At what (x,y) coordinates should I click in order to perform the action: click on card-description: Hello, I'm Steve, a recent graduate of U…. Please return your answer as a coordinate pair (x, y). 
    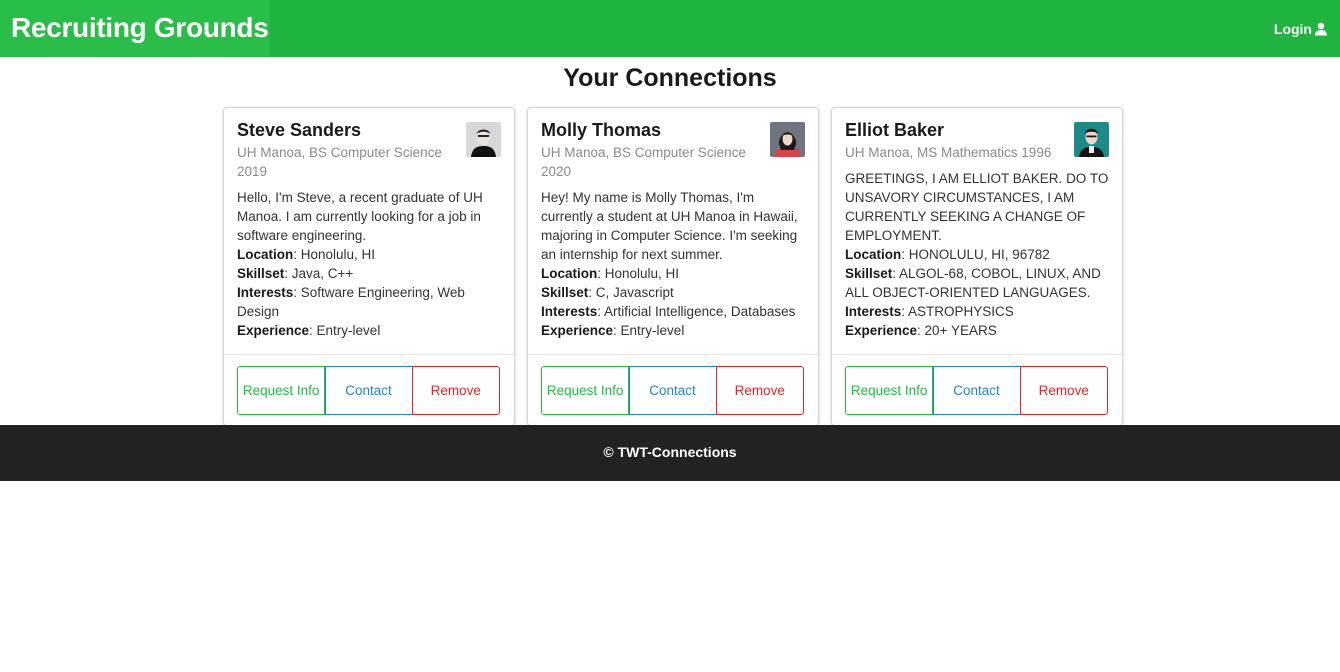
    Looking at the image, I should click on (369, 264).